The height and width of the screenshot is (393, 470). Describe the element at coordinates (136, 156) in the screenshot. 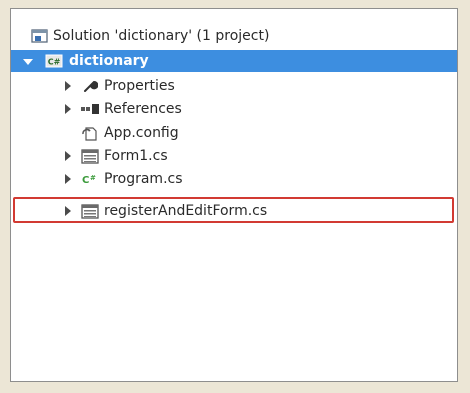

I see `tree-item-label: Form1.cs` at that location.